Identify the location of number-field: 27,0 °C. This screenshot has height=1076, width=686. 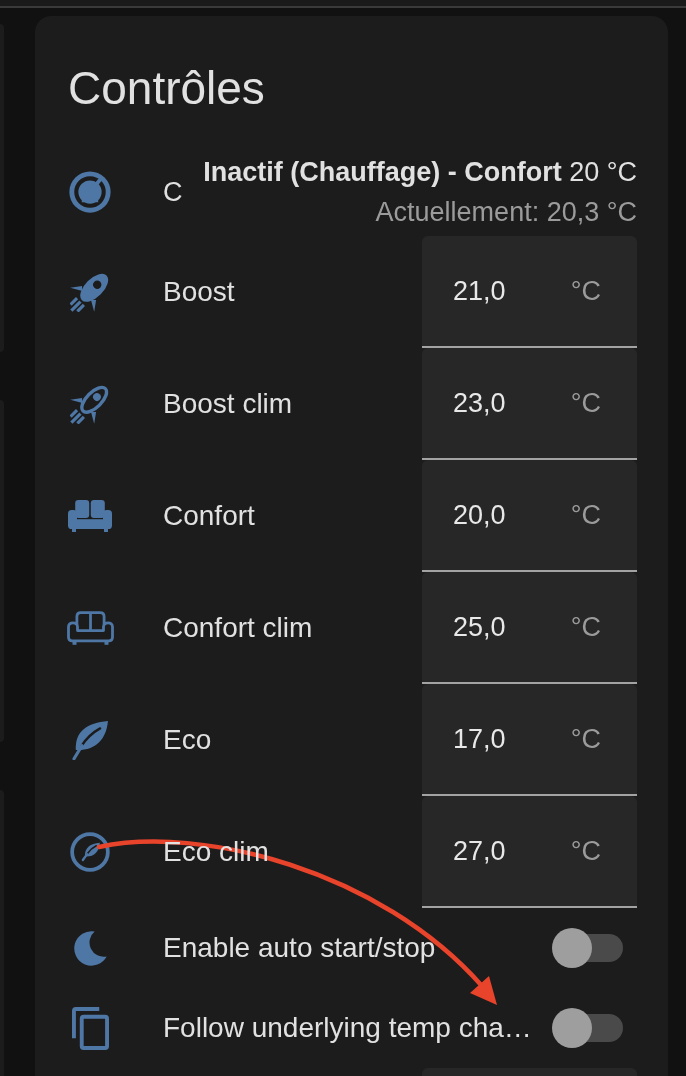
(529, 852).